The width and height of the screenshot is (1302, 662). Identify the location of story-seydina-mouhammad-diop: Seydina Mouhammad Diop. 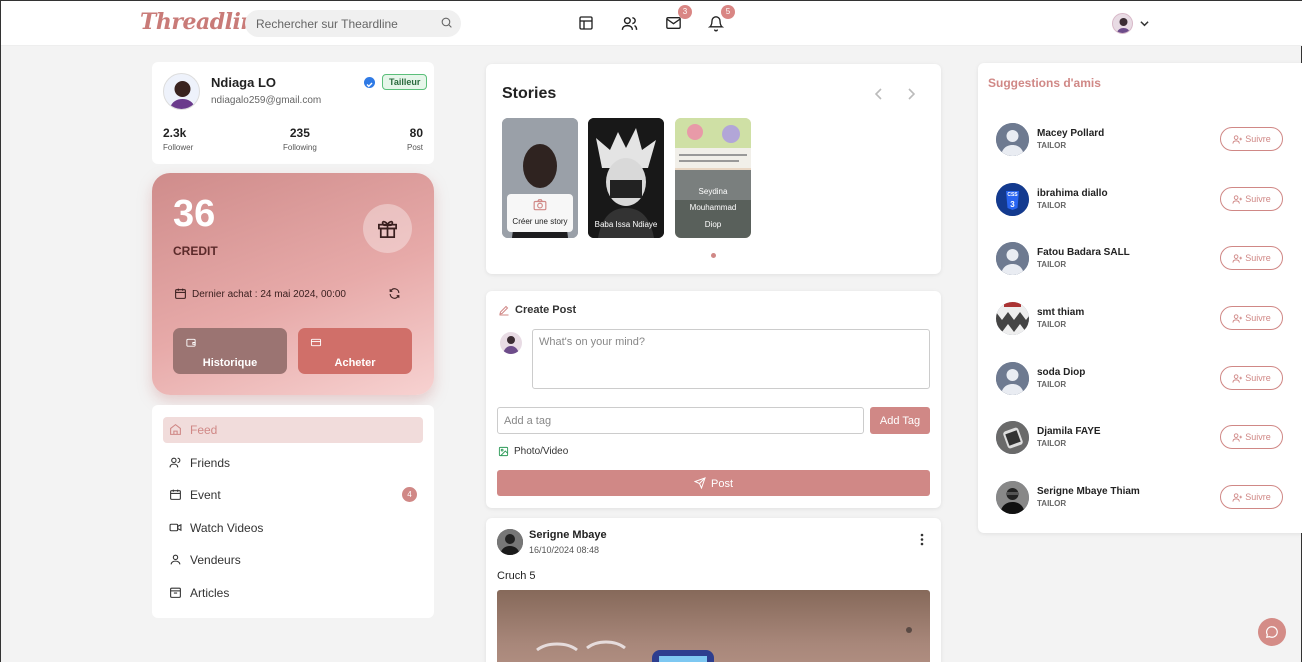
(713, 178).